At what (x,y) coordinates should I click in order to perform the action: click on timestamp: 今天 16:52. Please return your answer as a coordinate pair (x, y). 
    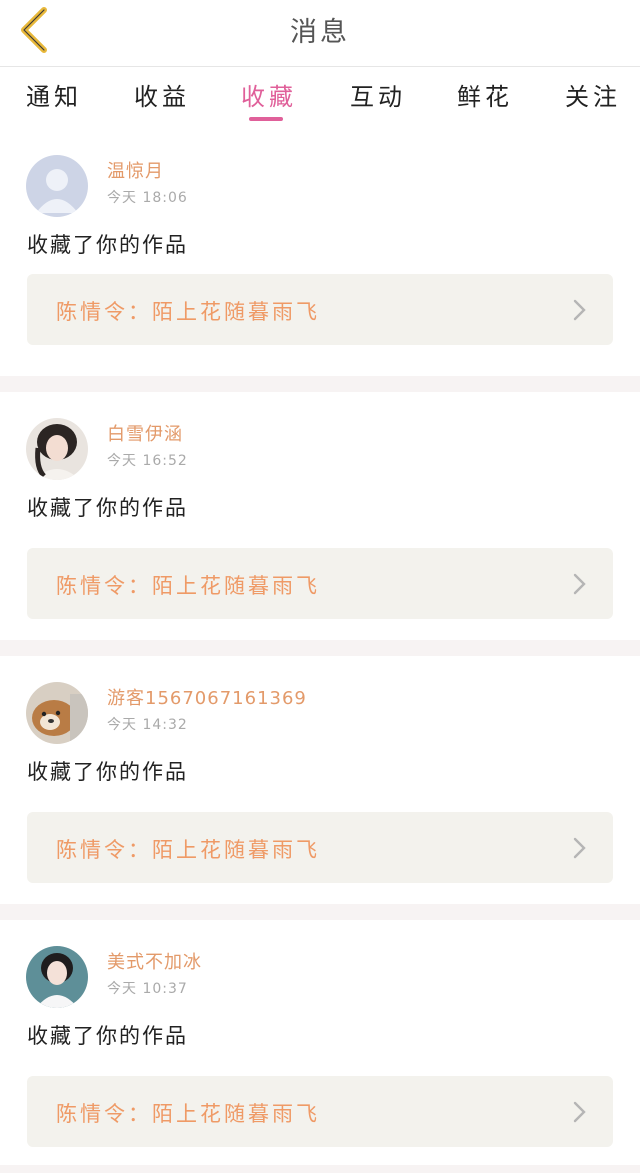
    Looking at the image, I should click on (147, 461).